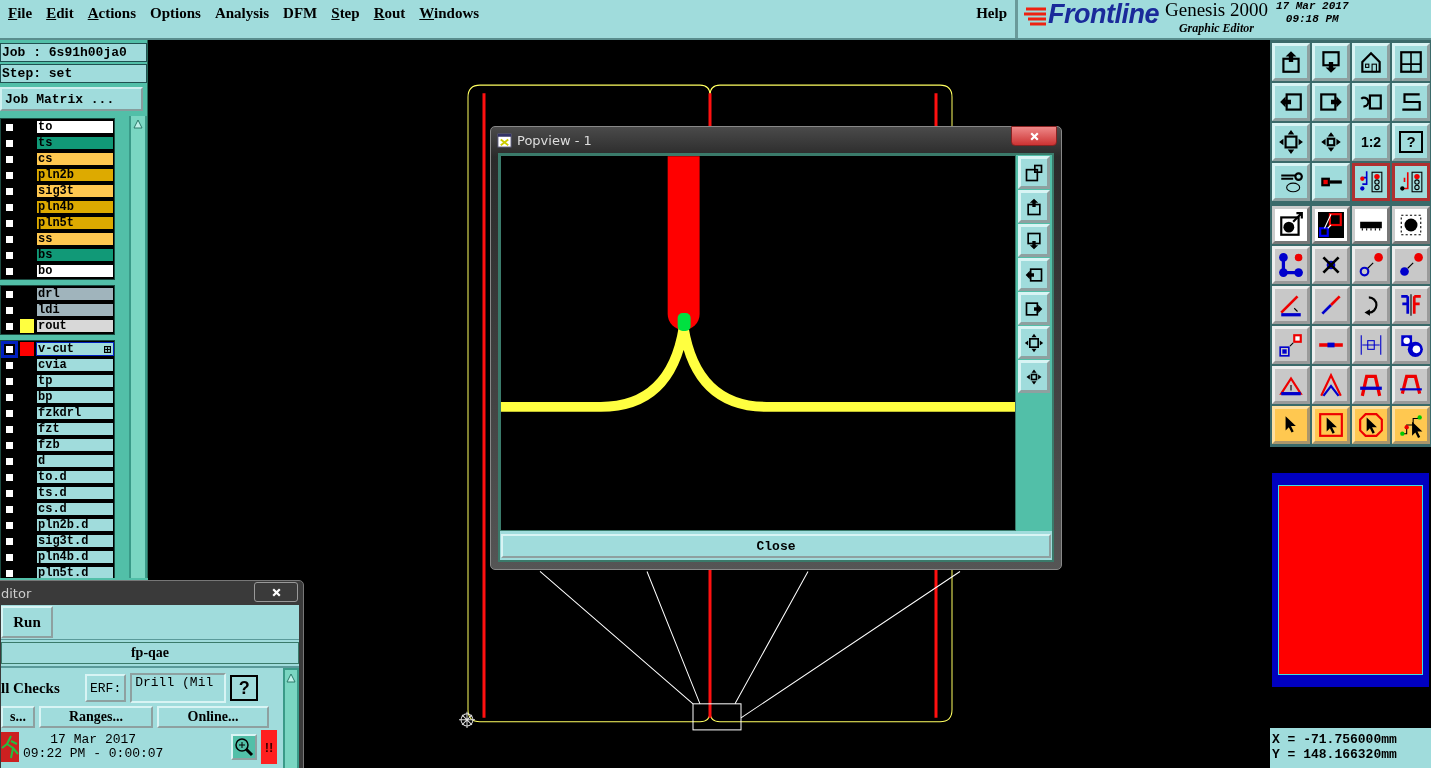 This screenshot has height=768, width=1431. I want to click on menu-item: Step, so click(345, 13).